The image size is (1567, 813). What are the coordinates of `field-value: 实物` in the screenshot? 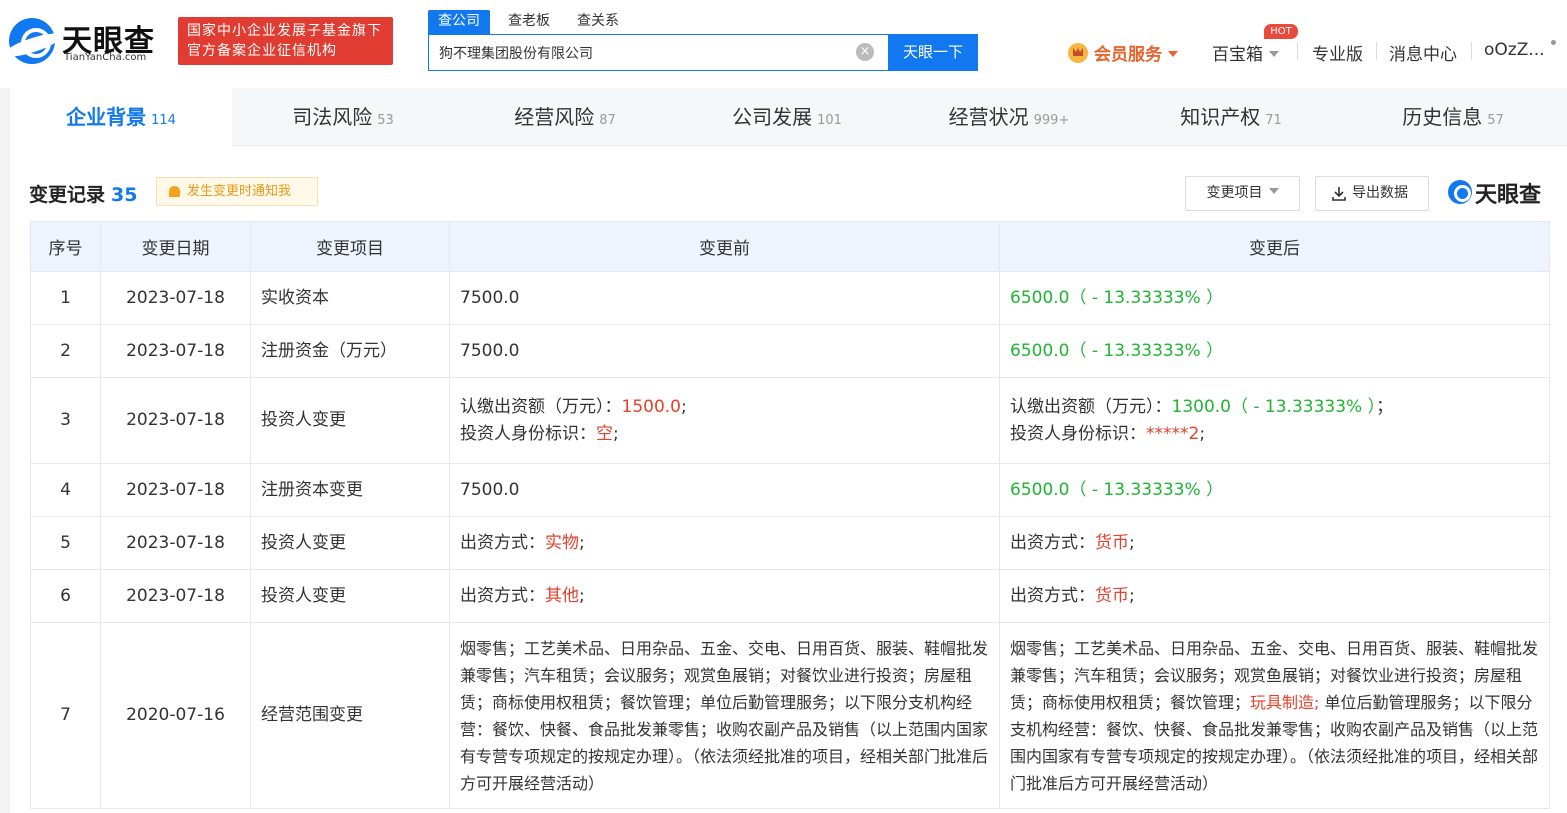 It's located at (562, 542).